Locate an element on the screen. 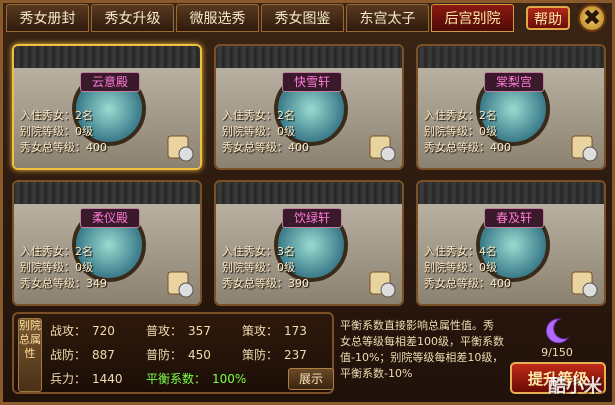 The width and height of the screenshot is (615, 405). villa-name: 棠梨宫 is located at coordinates (514, 82).